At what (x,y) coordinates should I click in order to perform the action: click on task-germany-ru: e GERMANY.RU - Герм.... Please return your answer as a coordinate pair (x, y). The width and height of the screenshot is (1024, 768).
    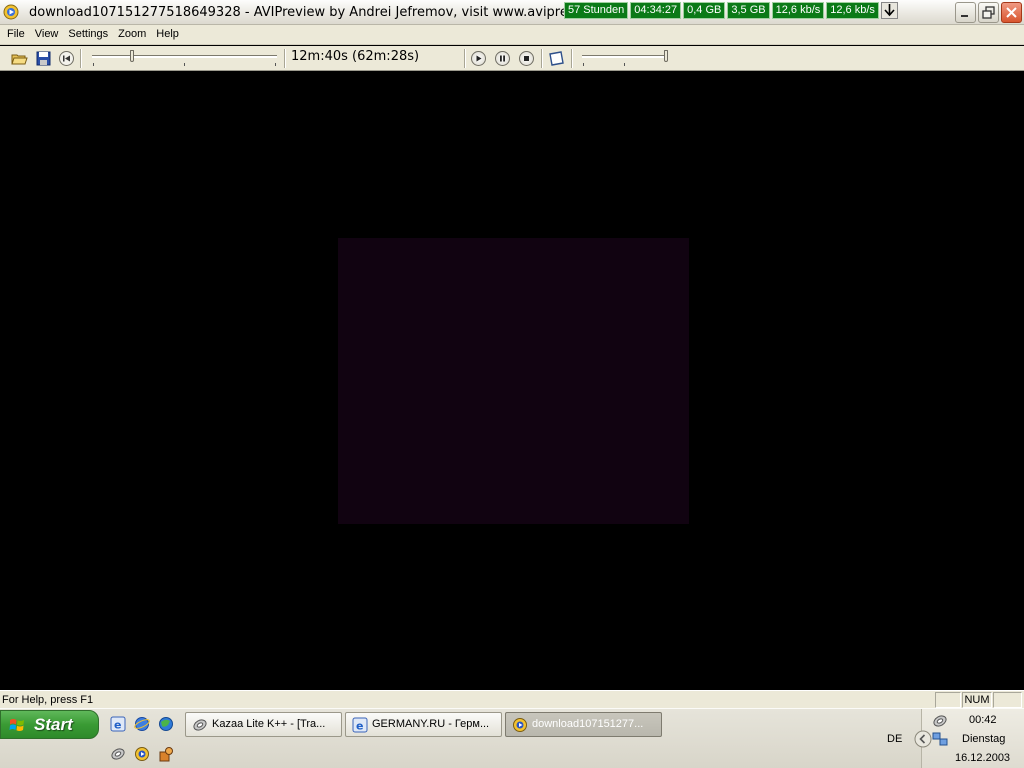
    Looking at the image, I should click on (423, 724).